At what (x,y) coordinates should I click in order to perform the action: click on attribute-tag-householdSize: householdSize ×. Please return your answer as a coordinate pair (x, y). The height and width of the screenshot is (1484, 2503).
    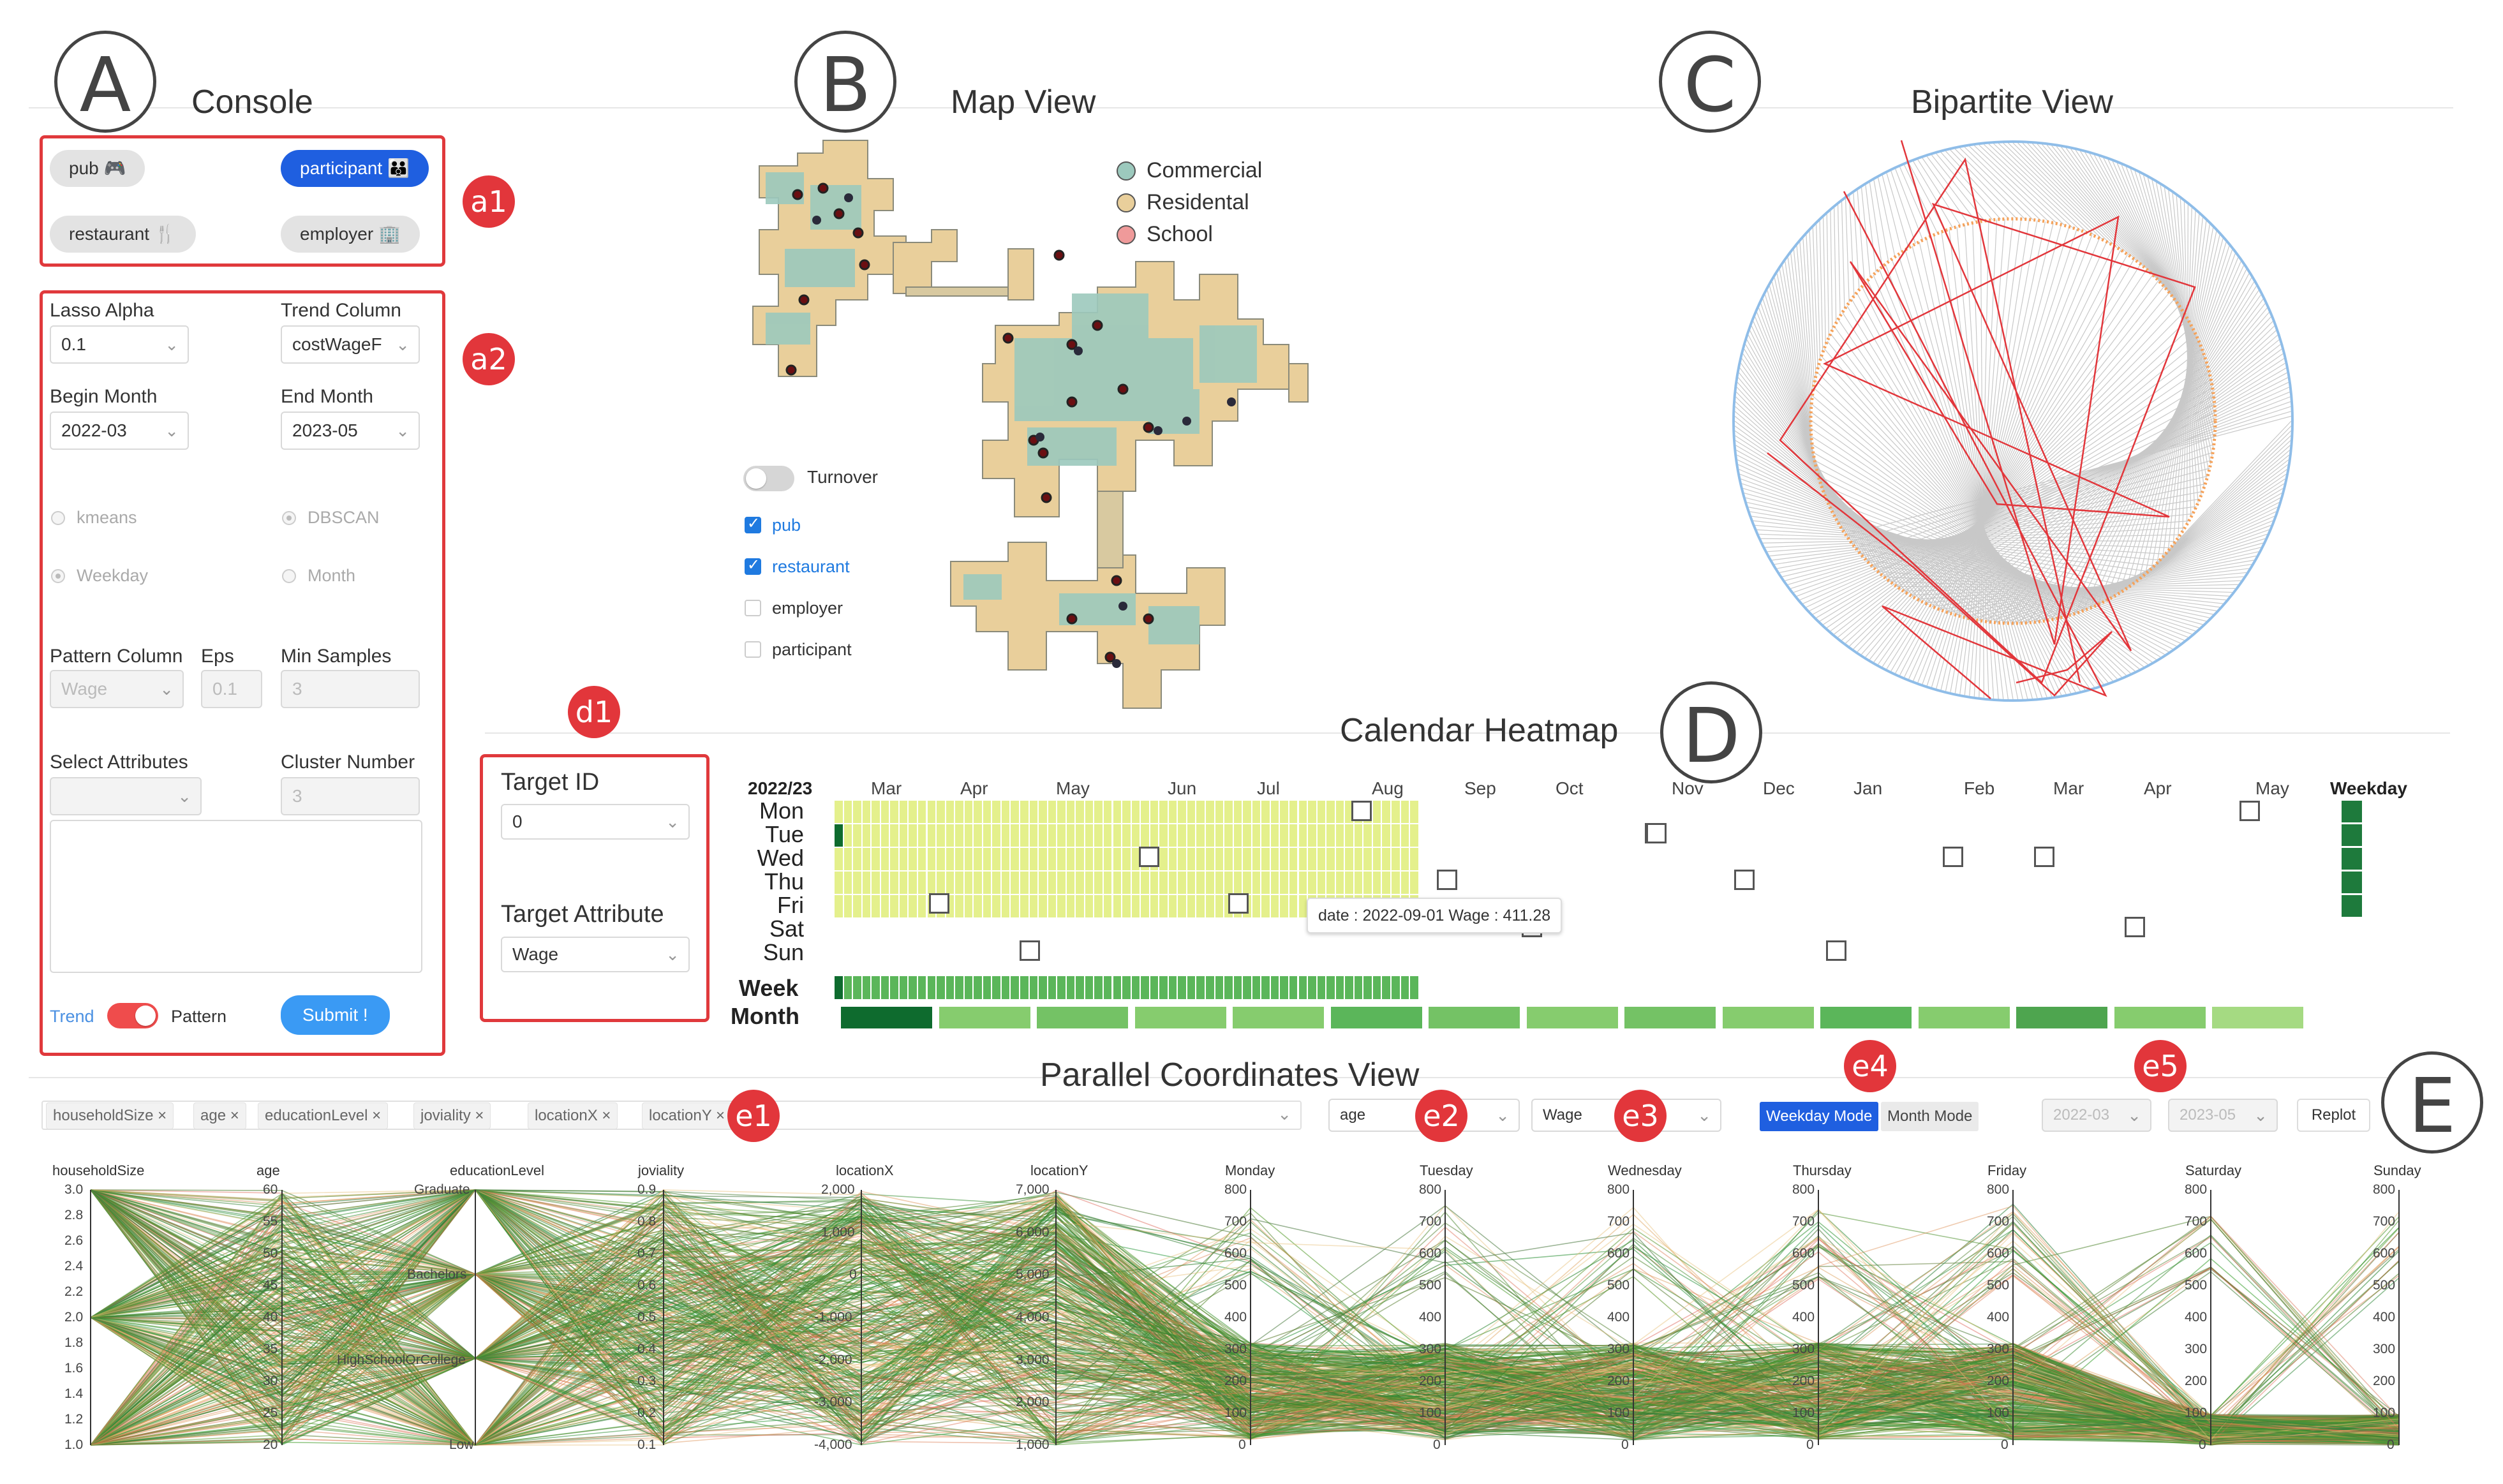
    Looking at the image, I should click on (110, 1115).